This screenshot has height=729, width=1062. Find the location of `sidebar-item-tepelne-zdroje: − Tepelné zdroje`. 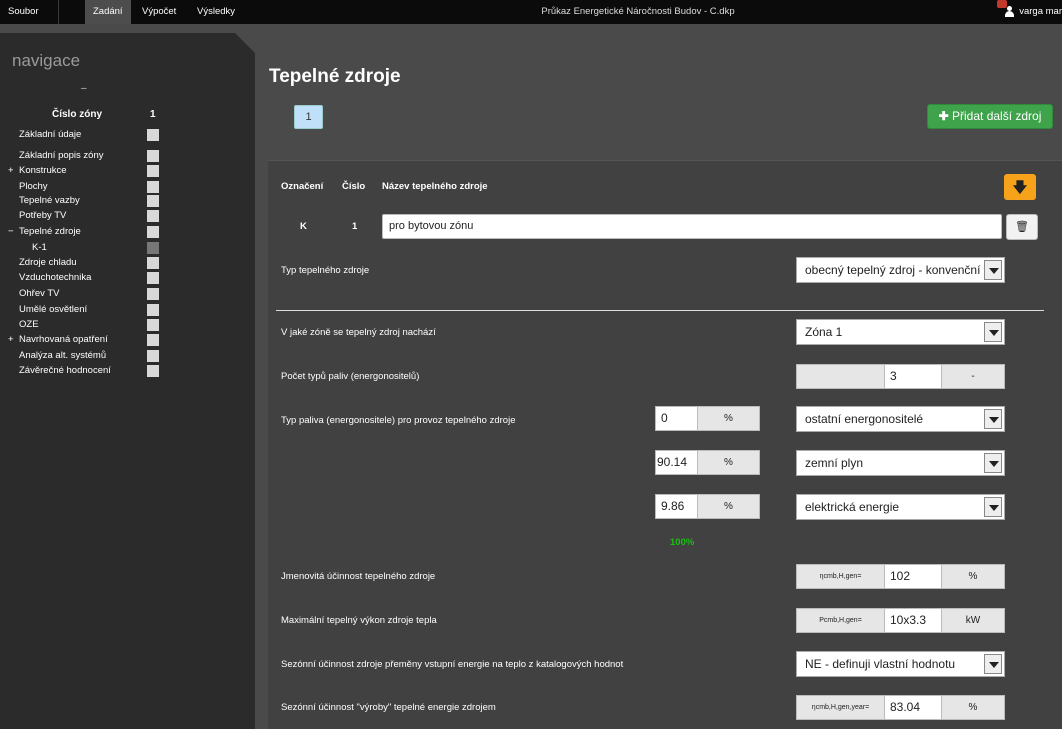

sidebar-item-tepelne-zdroje: − Tepelné zdroje is located at coordinates (127, 233).